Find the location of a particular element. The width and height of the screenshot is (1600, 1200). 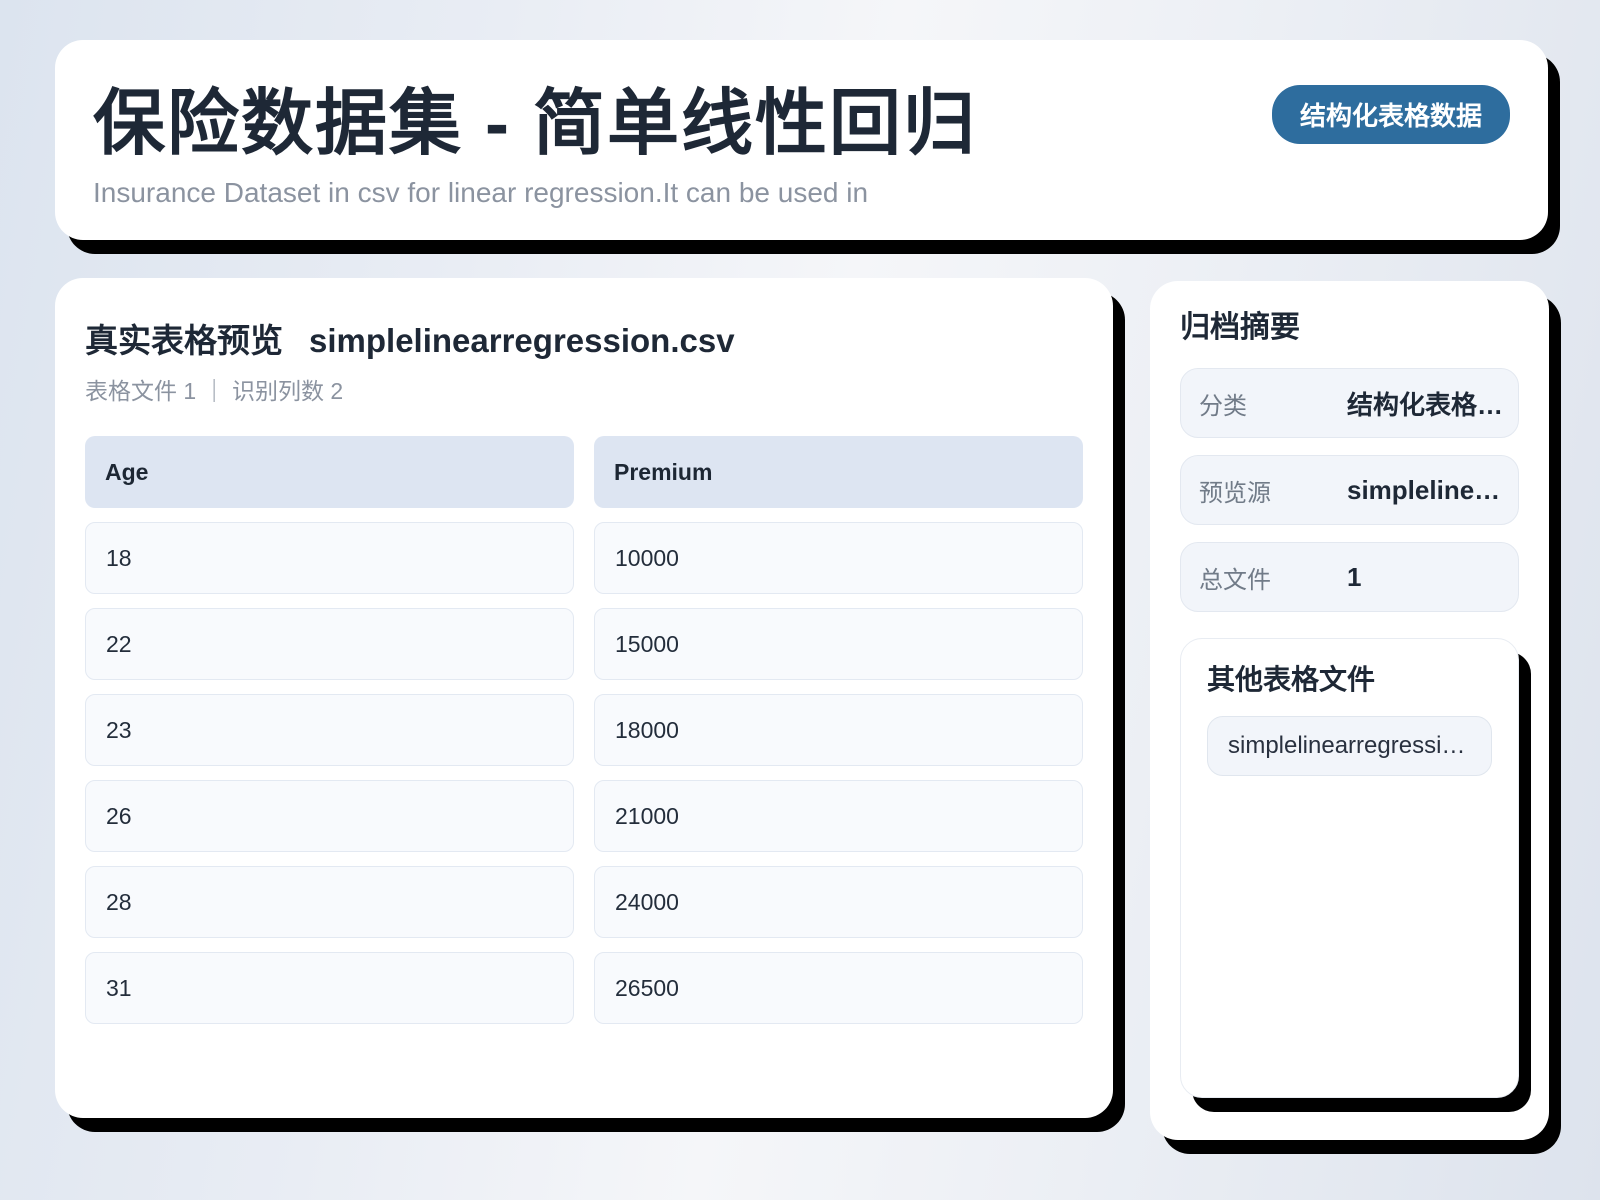

file-pill: simplelinearregression.csv is located at coordinates (1349, 745).